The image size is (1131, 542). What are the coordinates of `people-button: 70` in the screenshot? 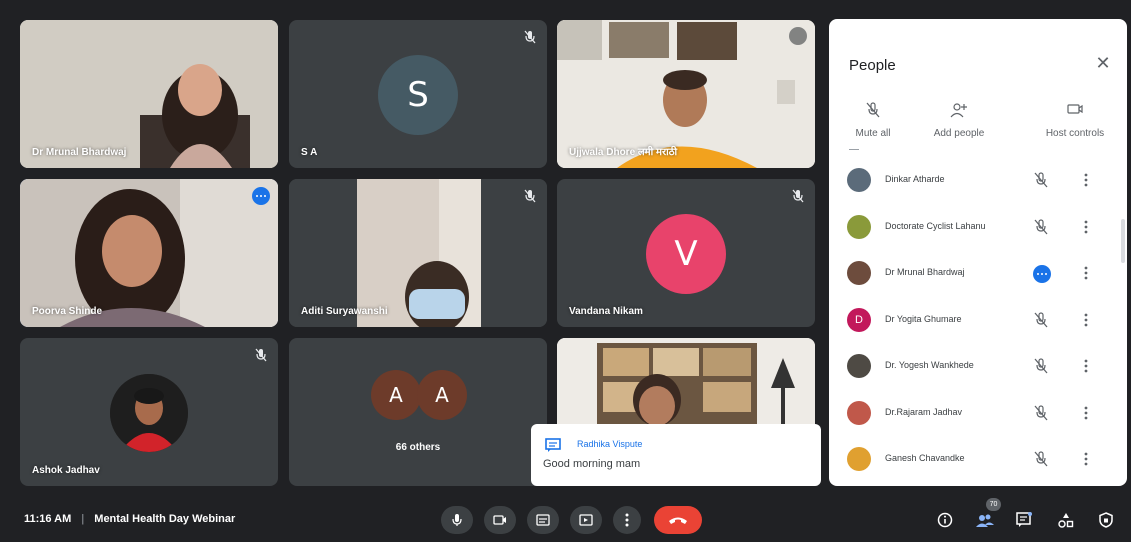 It's located at (986, 516).